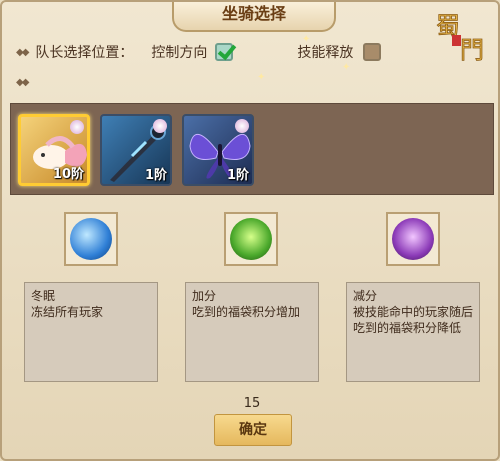  Describe the element at coordinates (472, 49) in the screenshot. I see `svg-text: 門` at that location.